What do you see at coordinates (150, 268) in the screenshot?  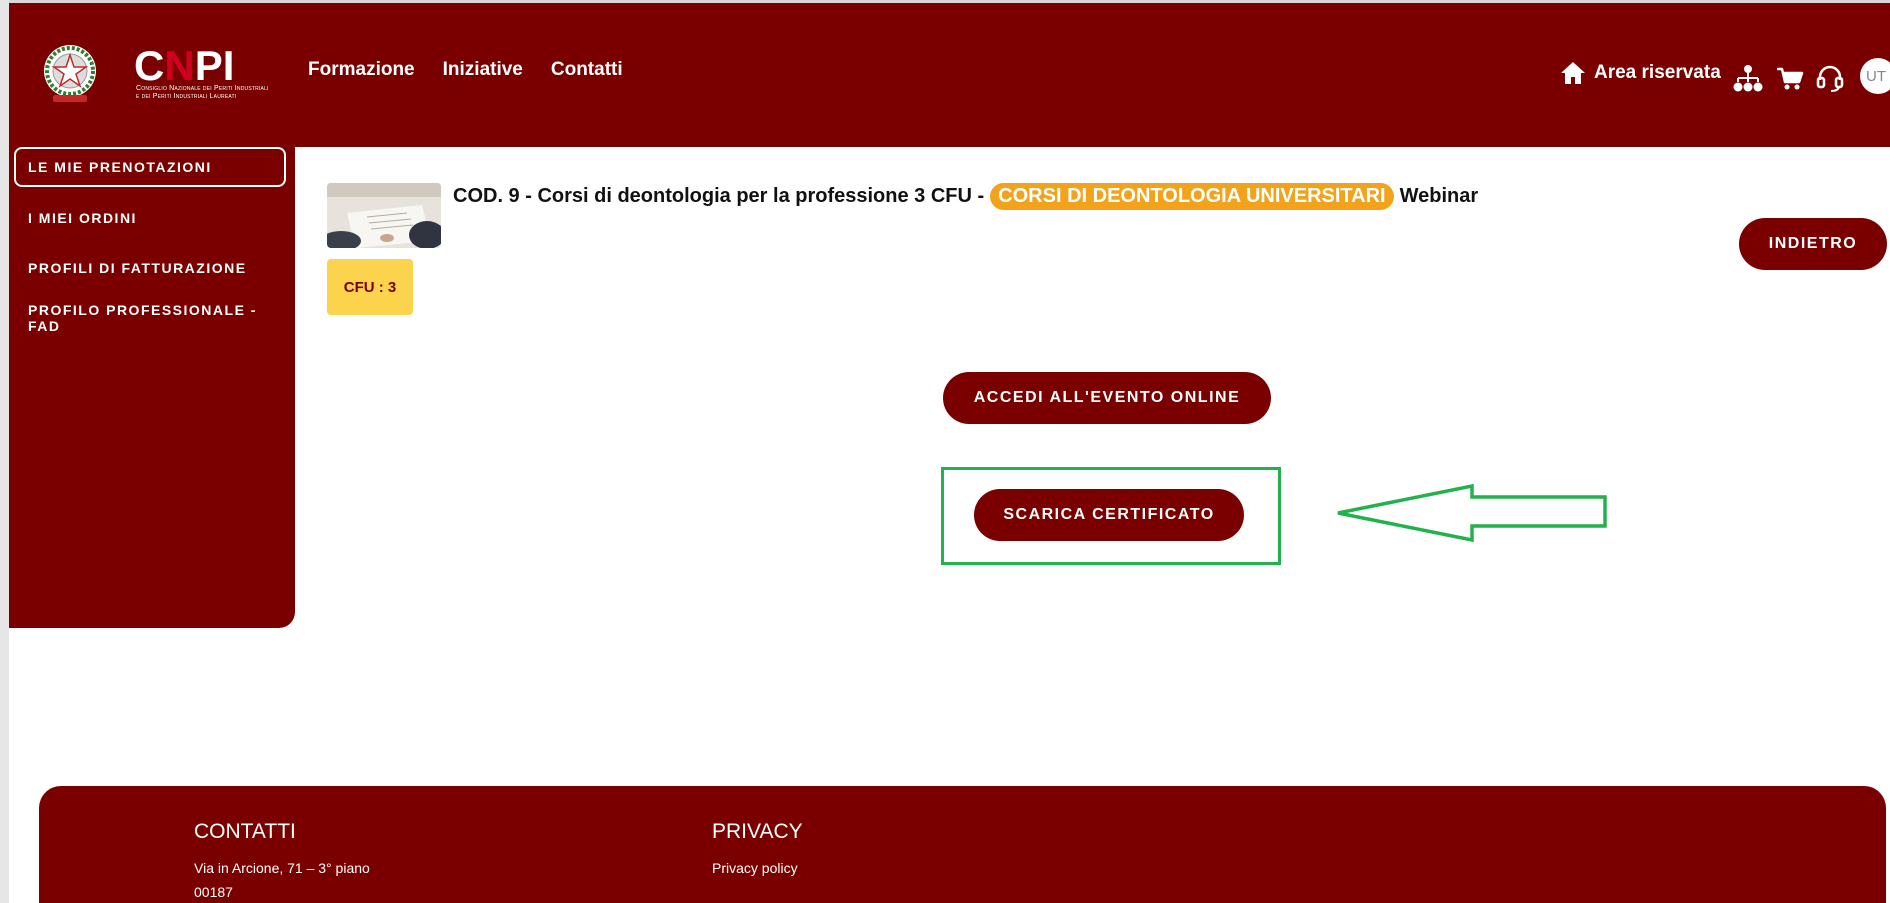 I see `sidebar-item-fatturazione: PROFILI DI FATTURAZIONE` at bounding box center [150, 268].